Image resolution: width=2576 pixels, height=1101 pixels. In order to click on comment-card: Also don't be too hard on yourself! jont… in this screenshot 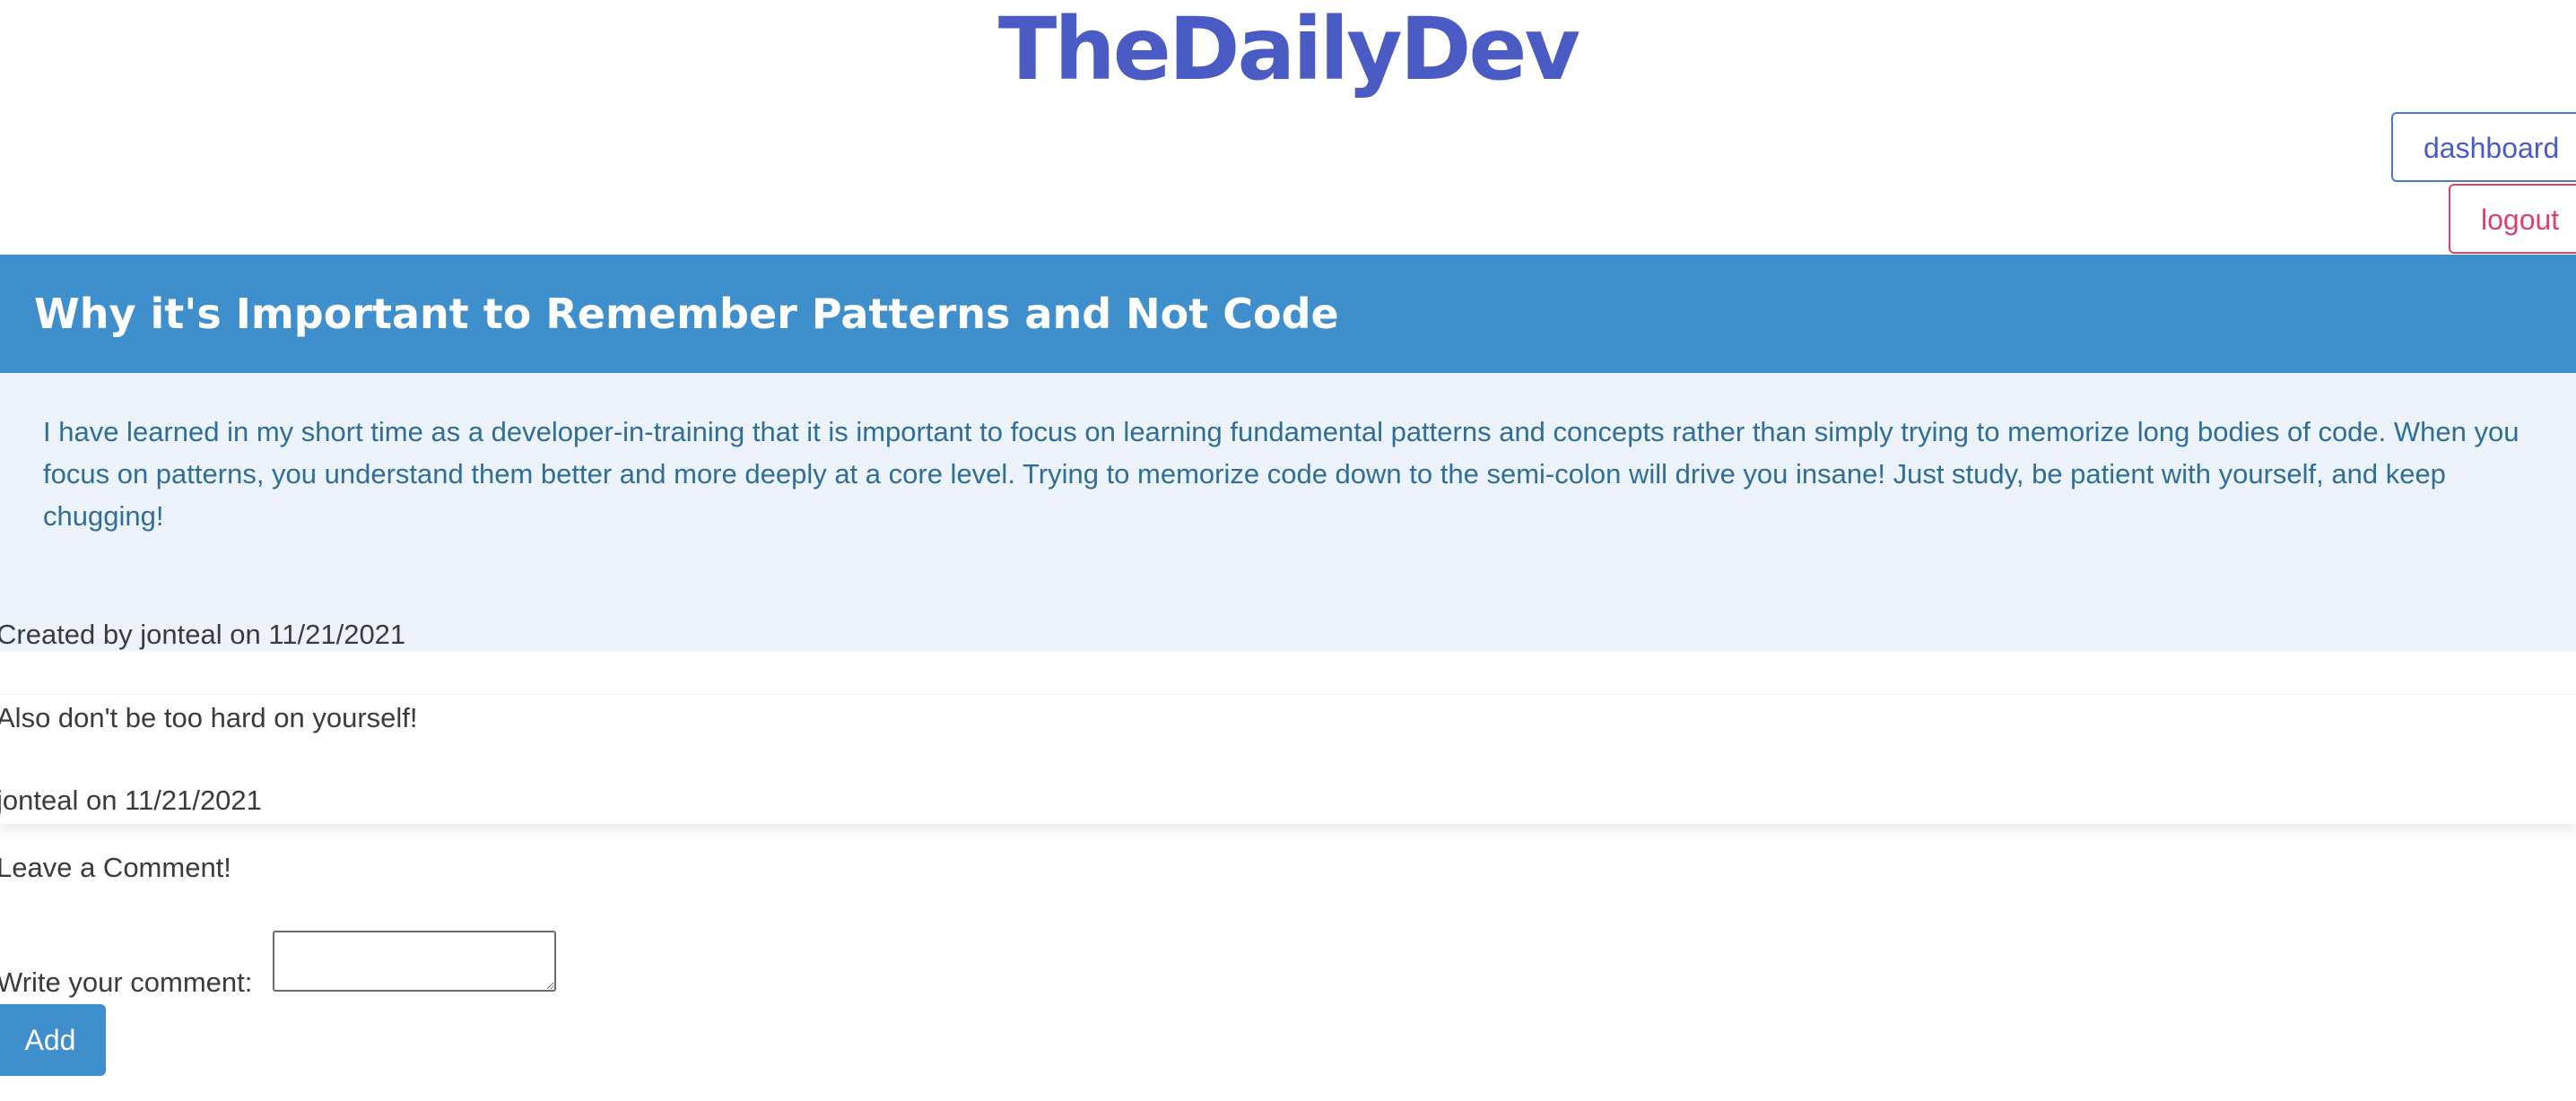, I will do `click(1288, 759)`.